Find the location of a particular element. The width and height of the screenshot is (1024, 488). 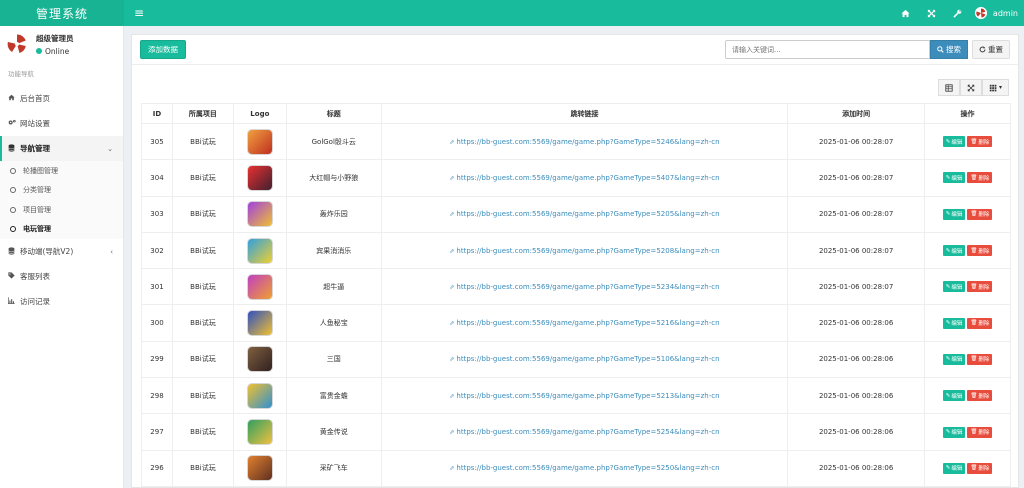

admin-menu: admin is located at coordinates (994, 13).